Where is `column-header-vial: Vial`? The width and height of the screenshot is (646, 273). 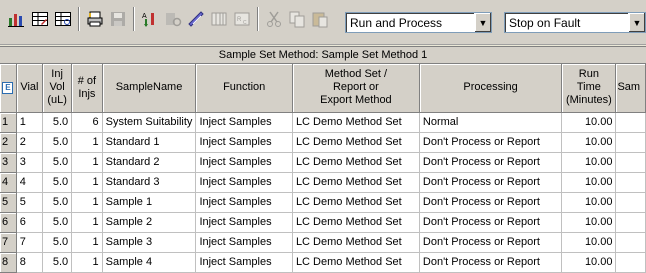 column-header-vial: Vial is located at coordinates (30, 88).